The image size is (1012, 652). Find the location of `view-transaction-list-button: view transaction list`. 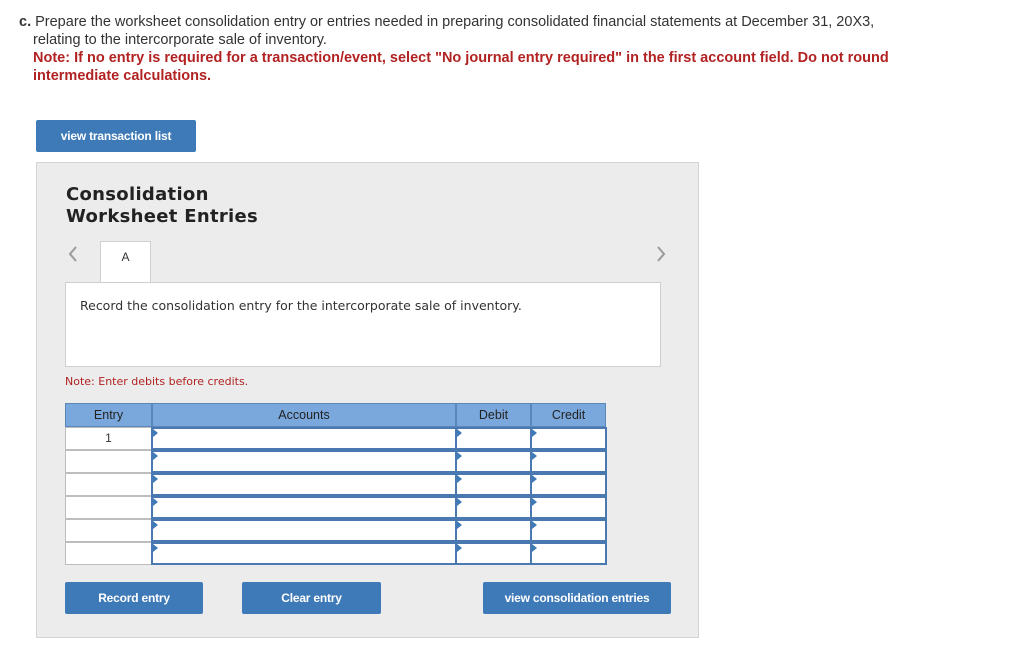

view-transaction-list-button: view transaction list is located at coordinates (116, 136).